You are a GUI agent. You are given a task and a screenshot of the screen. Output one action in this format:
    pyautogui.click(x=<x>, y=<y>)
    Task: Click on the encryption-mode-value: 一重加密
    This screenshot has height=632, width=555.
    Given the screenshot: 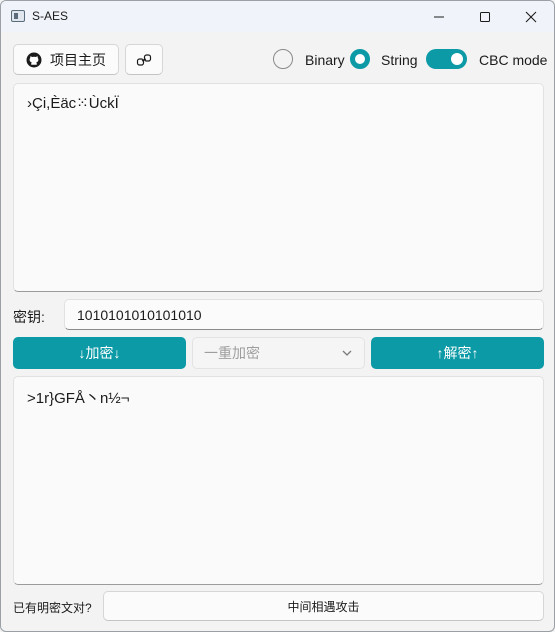 What is the action you would take?
    pyautogui.click(x=232, y=353)
    